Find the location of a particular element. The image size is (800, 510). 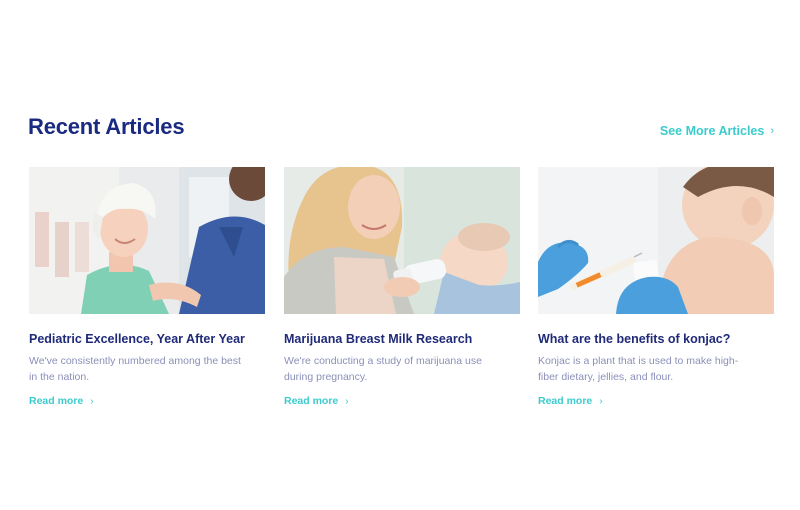

article-title: Marijuana Breast Milk Research is located at coordinates (402, 339).